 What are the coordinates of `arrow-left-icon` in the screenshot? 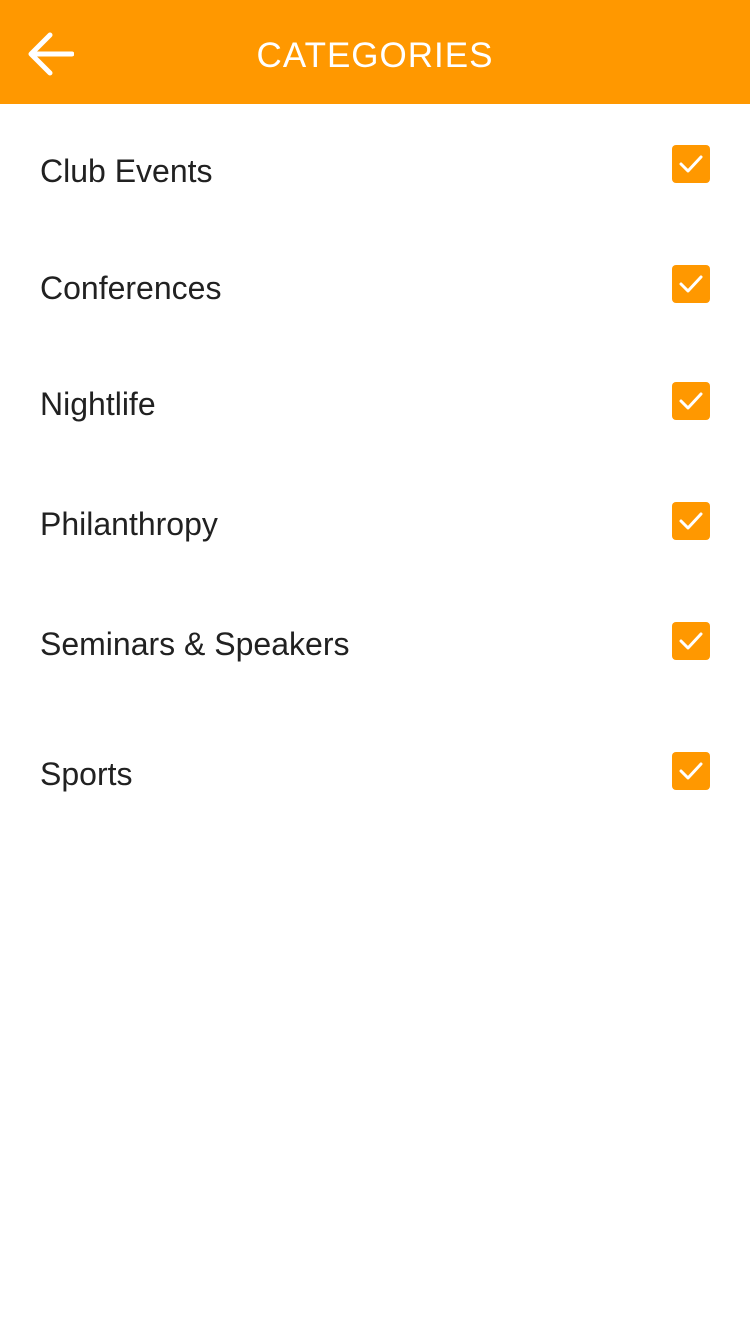 It's located at (51, 54).